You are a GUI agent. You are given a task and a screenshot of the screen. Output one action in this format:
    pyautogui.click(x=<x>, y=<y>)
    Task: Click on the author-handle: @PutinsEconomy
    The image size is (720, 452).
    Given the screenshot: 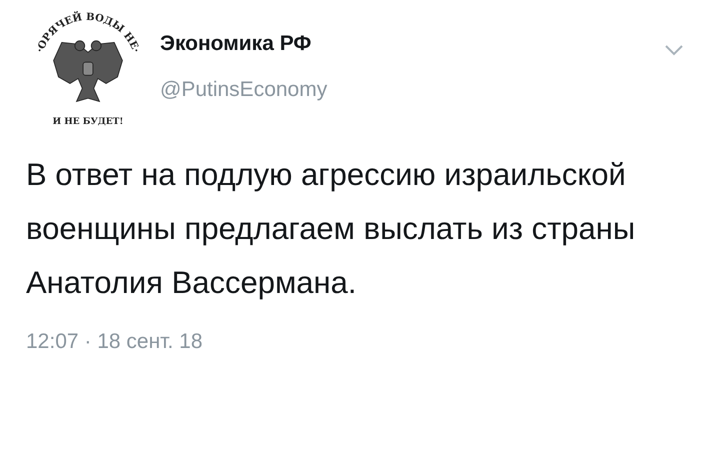 What is the action you would take?
    pyautogui.click(x=244, y=90)
    